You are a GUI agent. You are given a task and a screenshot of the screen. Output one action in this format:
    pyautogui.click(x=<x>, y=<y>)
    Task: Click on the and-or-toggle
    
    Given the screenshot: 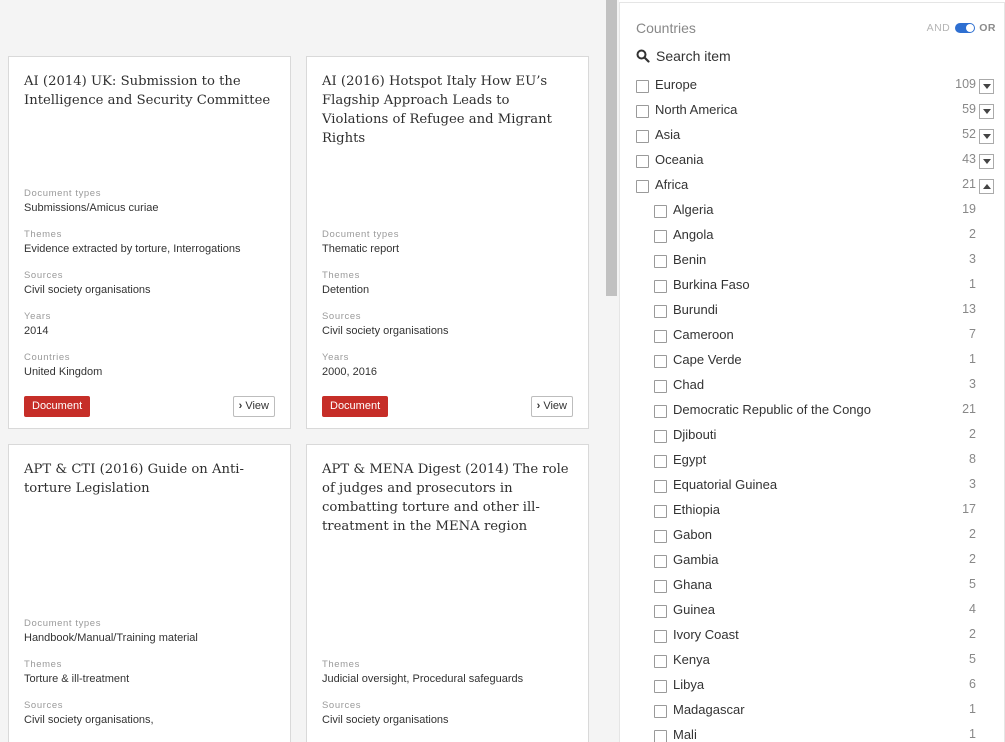 What is the action you would take?
    pyautogui.click(x=965, y=28)
    